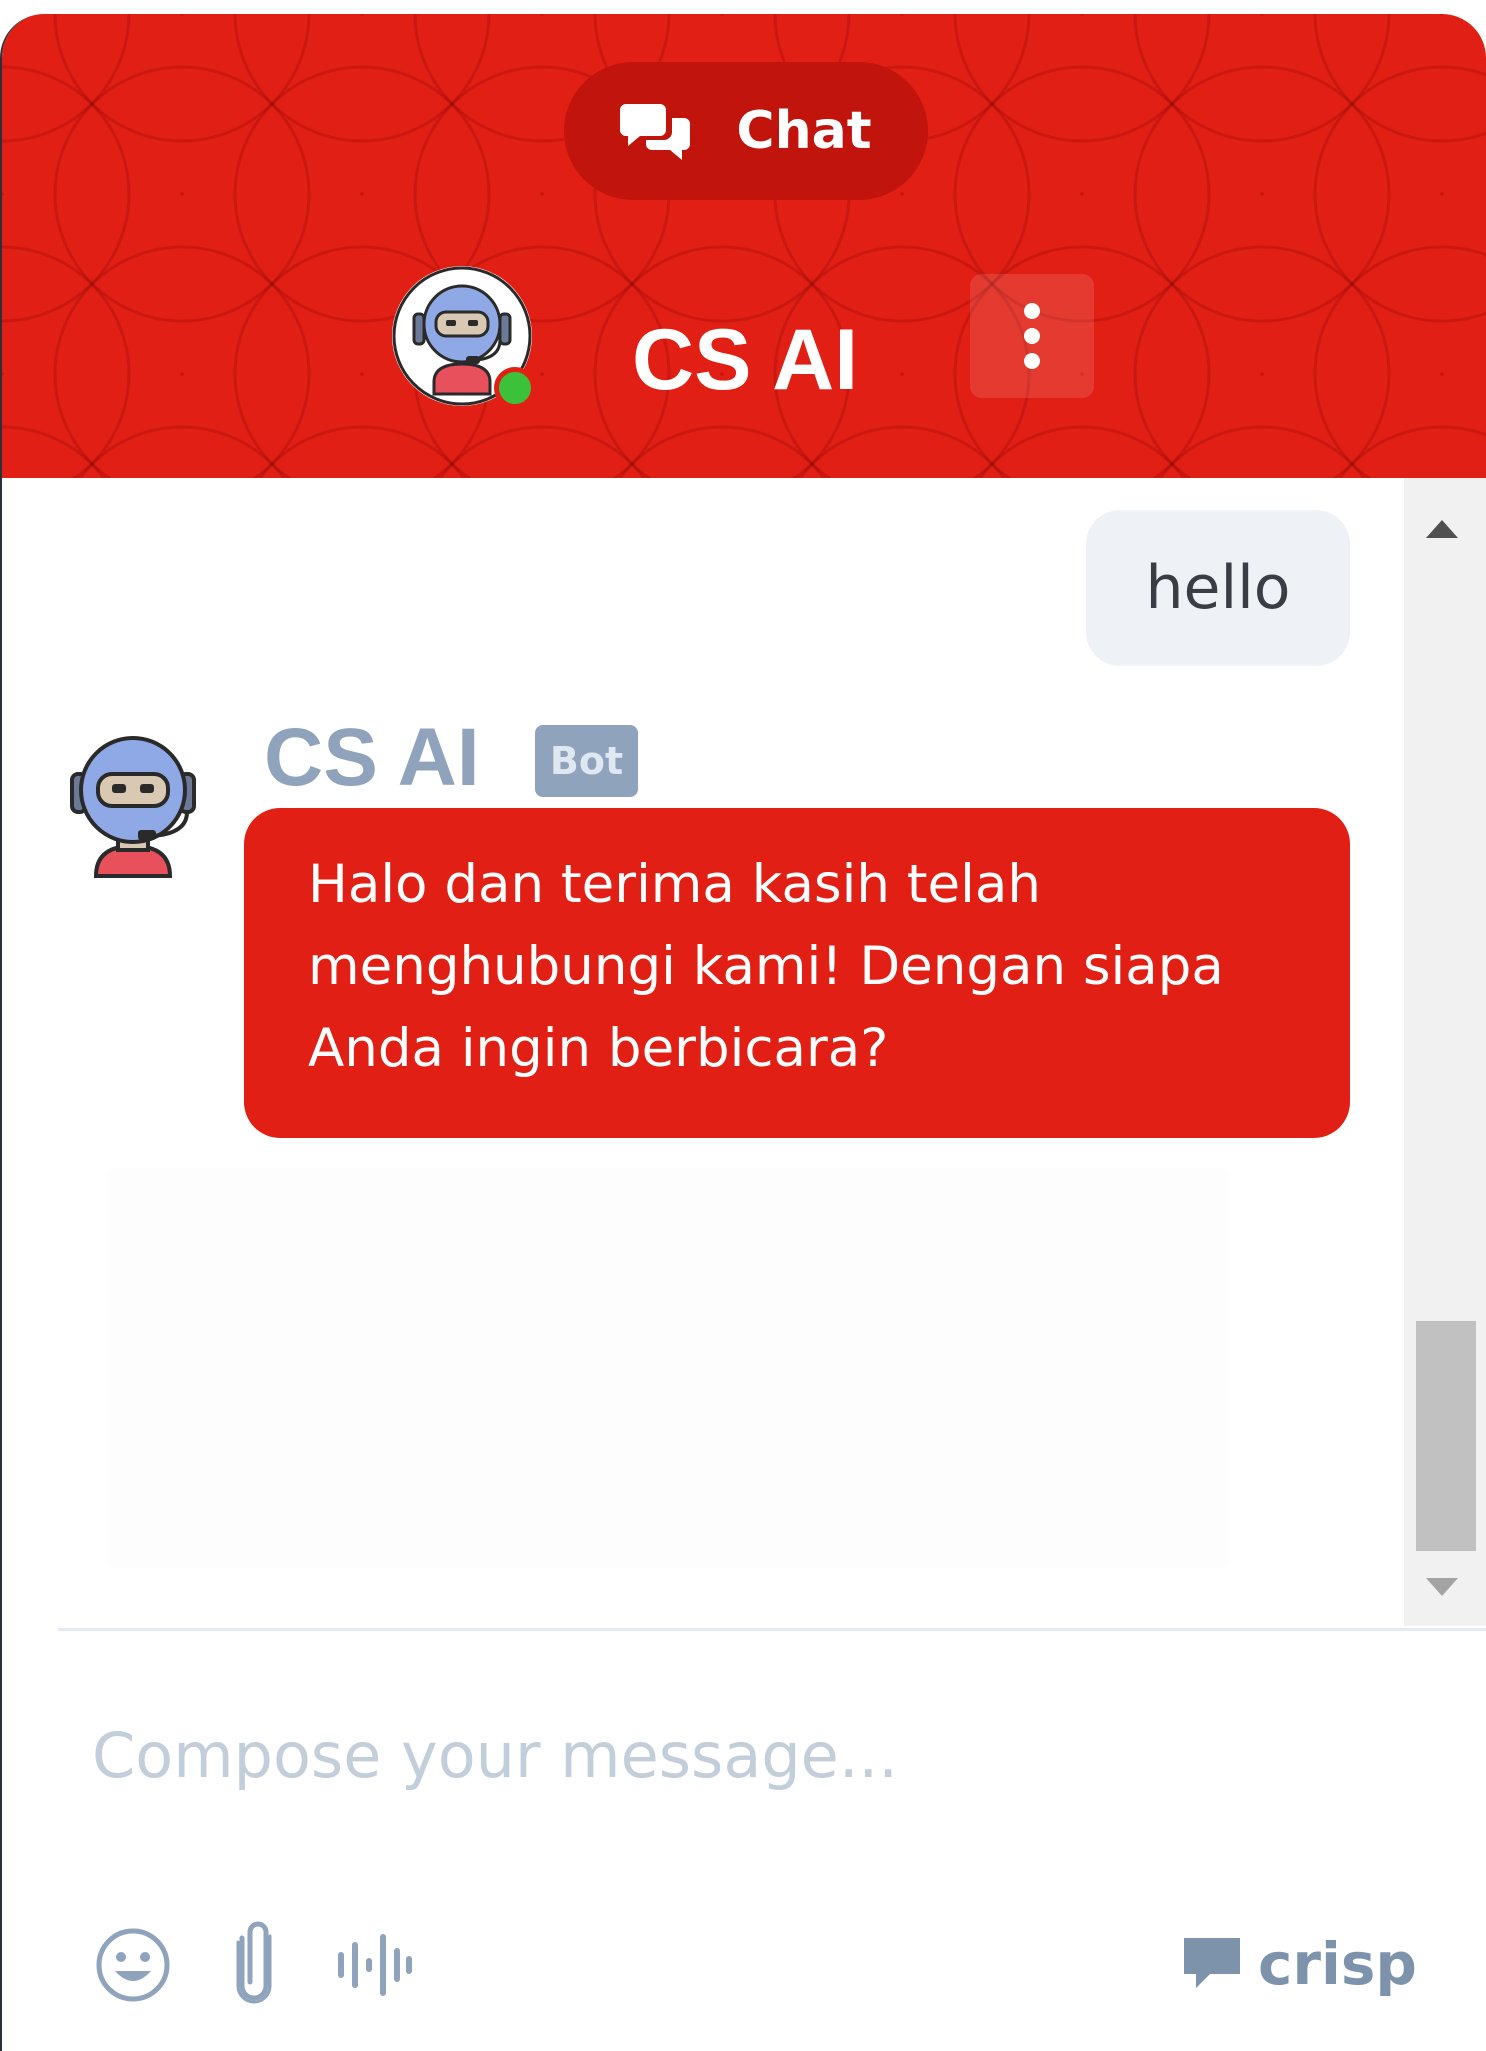  What do you see at coordinates (133, 807) in the screenshot?
I see `bot-avatar-icon` at bounding box center [133, 807].